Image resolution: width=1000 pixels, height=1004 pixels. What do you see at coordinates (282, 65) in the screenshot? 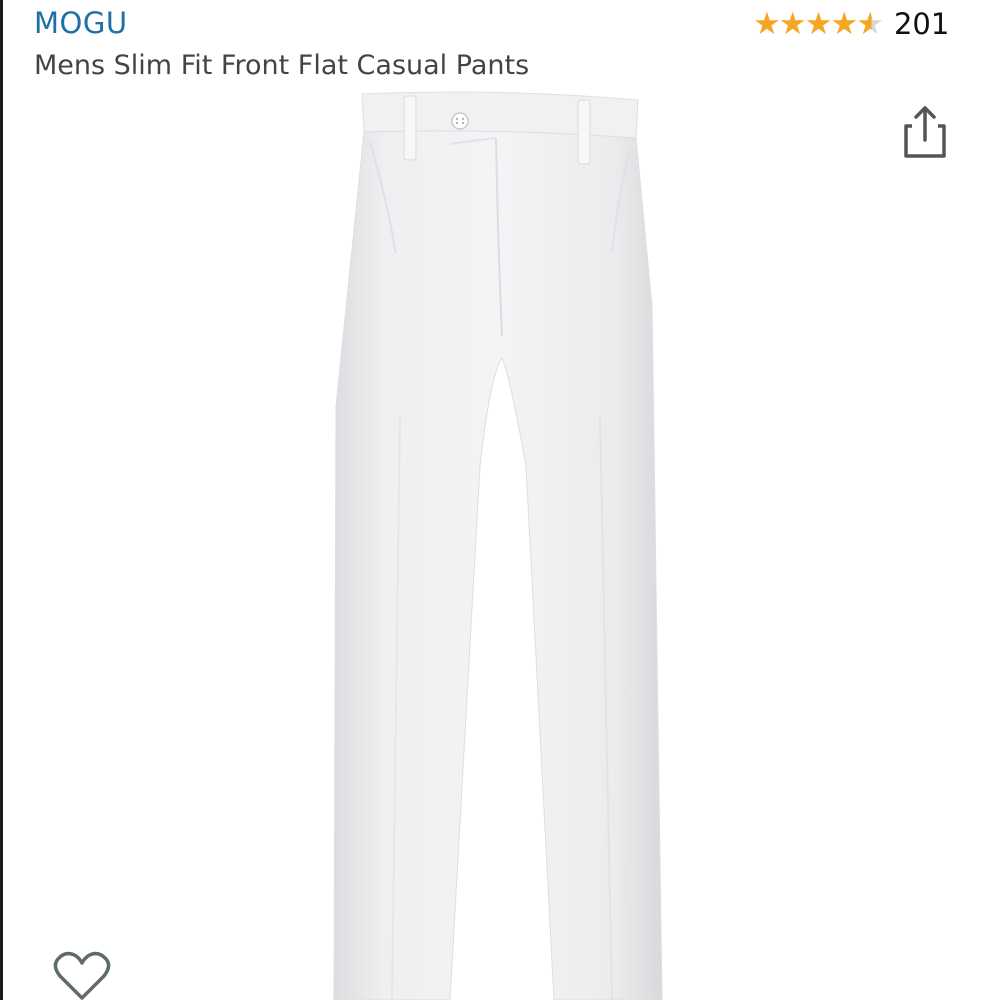
I see `product-title: Mens Slim Fit Front Flat Casual Pants` at bounding box center [282, 65].